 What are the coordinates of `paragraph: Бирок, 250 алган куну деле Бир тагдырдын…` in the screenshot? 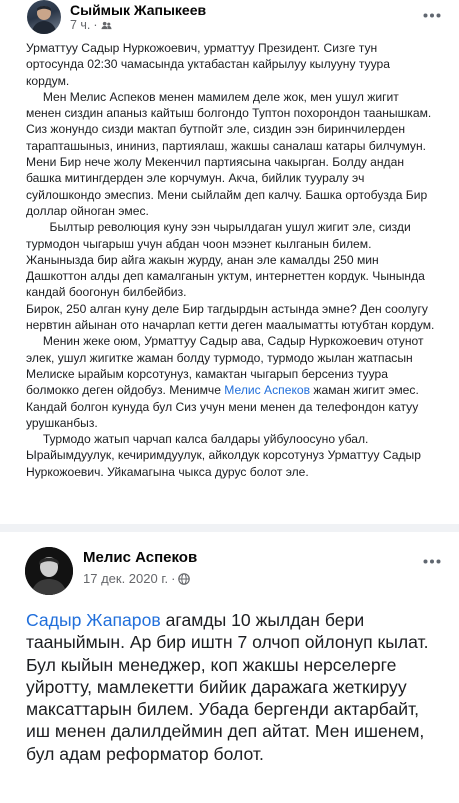 It's located at (230, 317).